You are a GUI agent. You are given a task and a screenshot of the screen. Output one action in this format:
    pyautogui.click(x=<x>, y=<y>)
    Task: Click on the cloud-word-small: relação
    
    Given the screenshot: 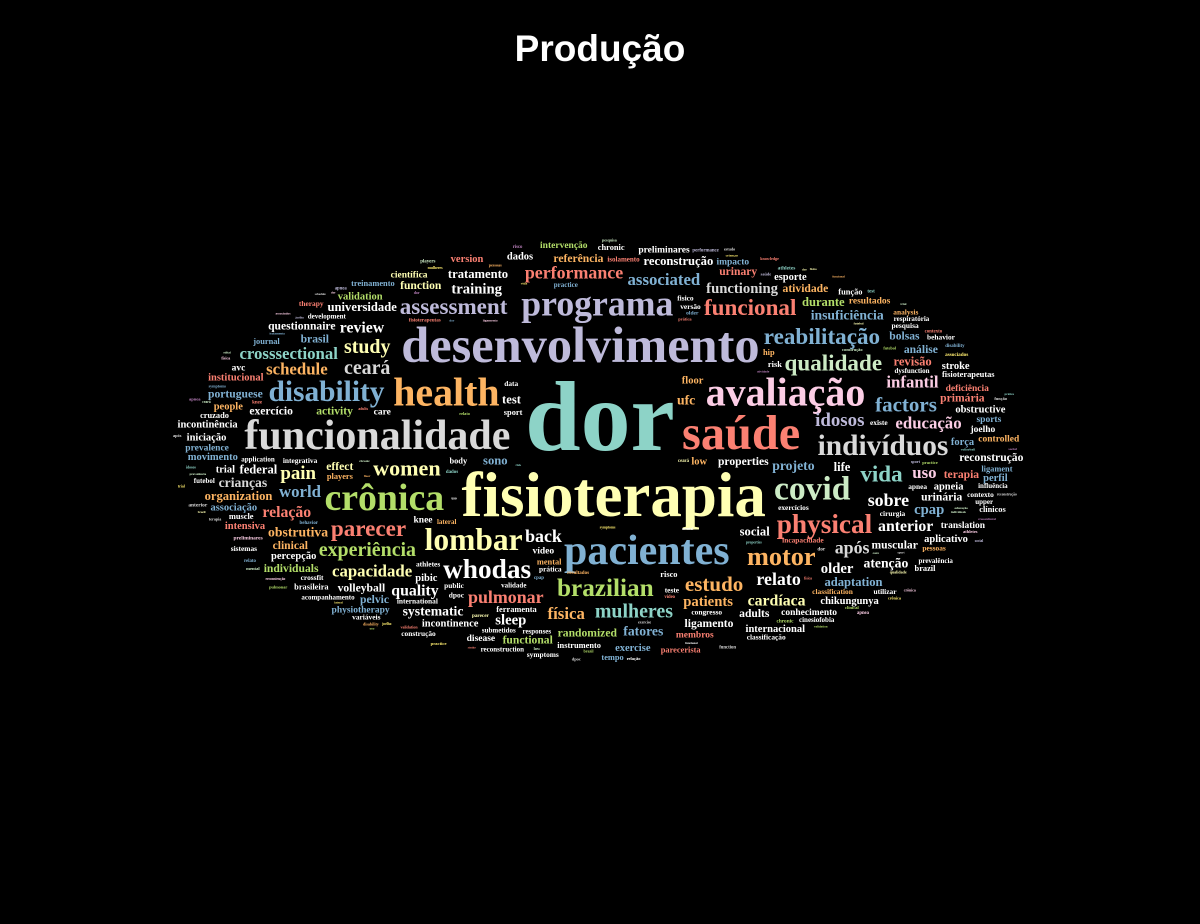 What is the action you would take?
    pyautogui.click(x=634, y=658)
    